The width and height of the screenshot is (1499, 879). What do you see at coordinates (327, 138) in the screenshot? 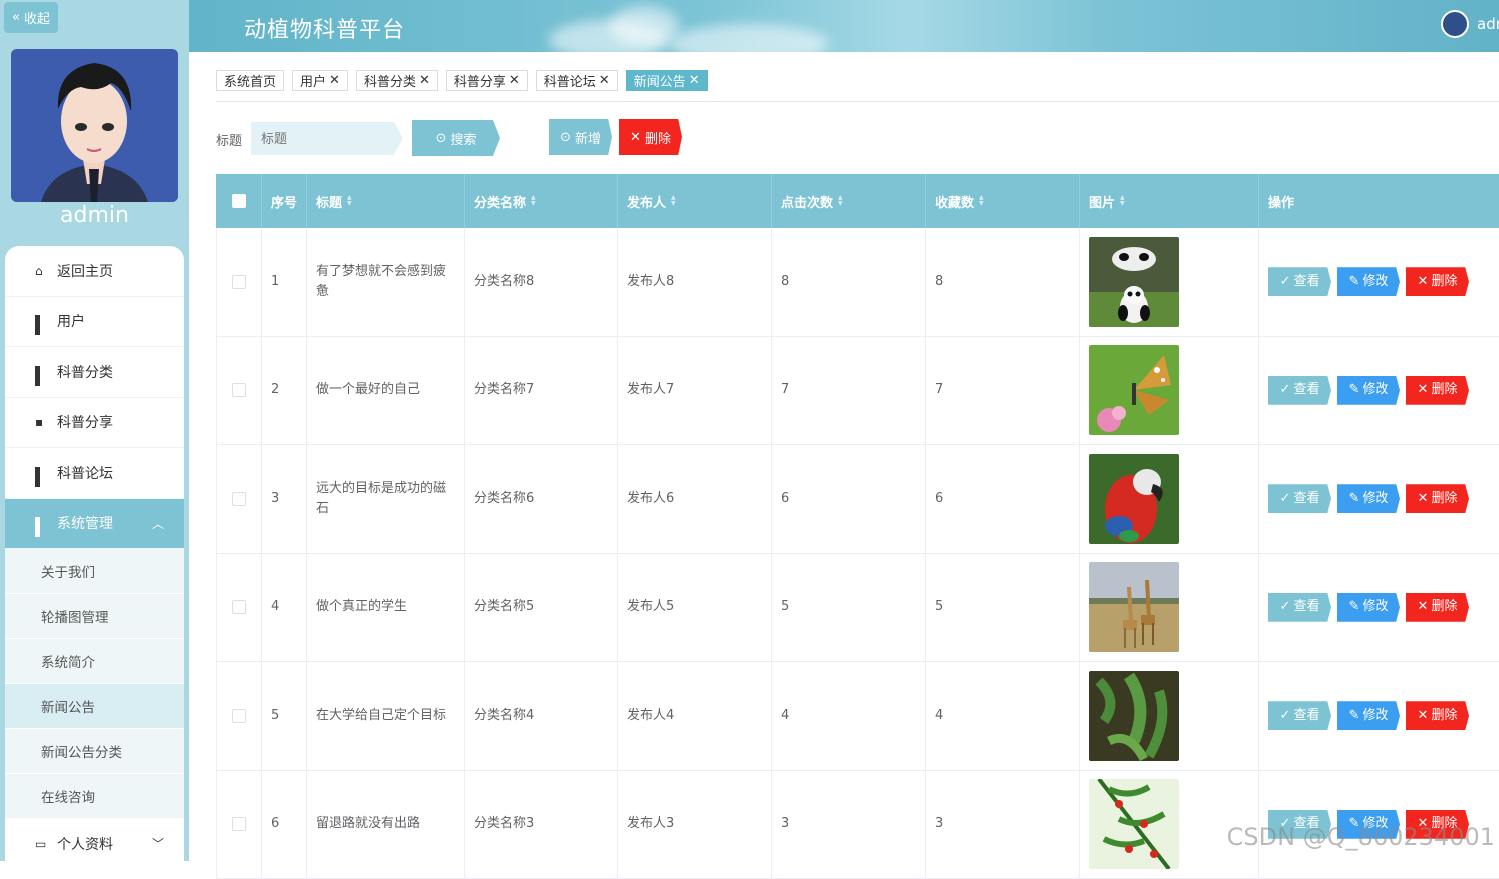
I see `search-input` at bounding box center [327, 138].